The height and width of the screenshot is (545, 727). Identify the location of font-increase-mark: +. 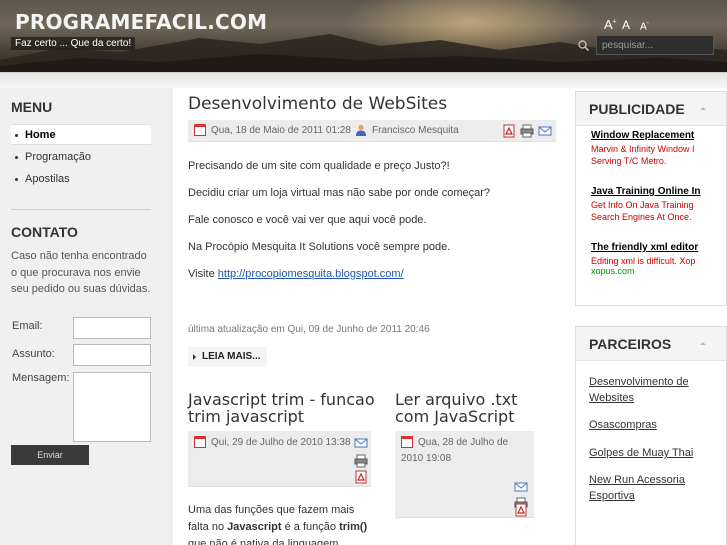
(614, 22).